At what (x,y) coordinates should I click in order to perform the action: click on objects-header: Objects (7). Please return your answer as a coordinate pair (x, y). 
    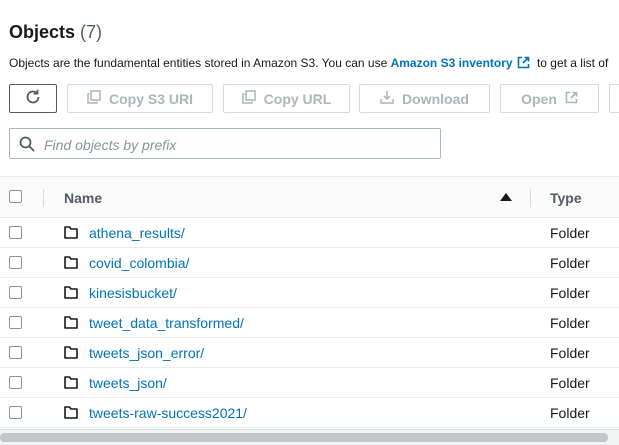
    Looking at the image, I should click on (55, 32).